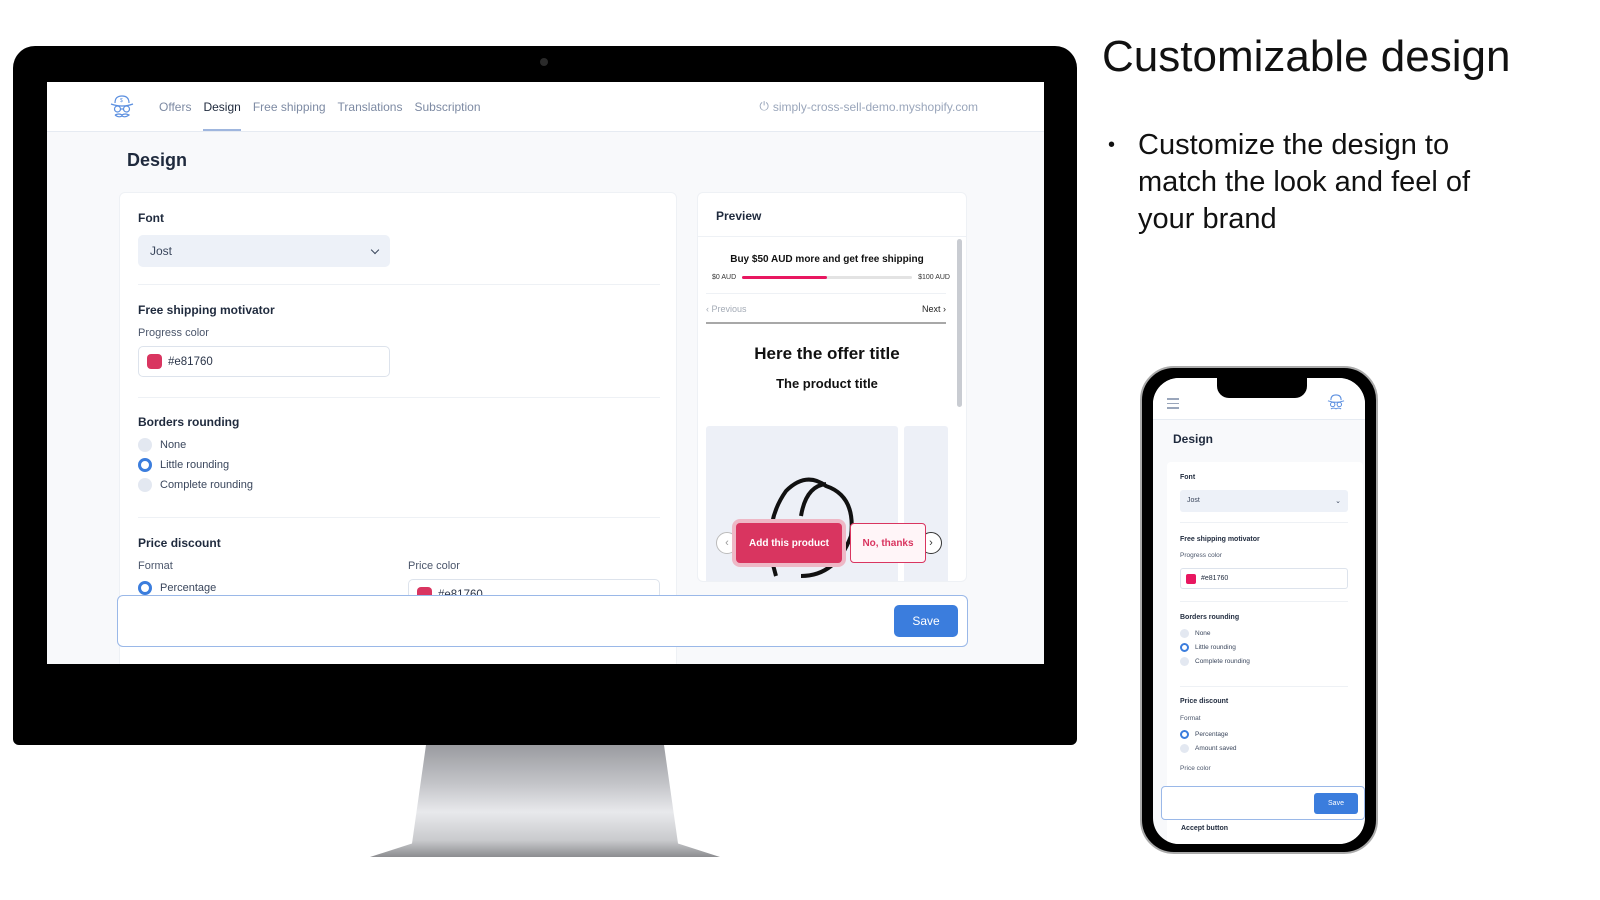  I want to click on add-product-button: Add this product, so click(789, 543).